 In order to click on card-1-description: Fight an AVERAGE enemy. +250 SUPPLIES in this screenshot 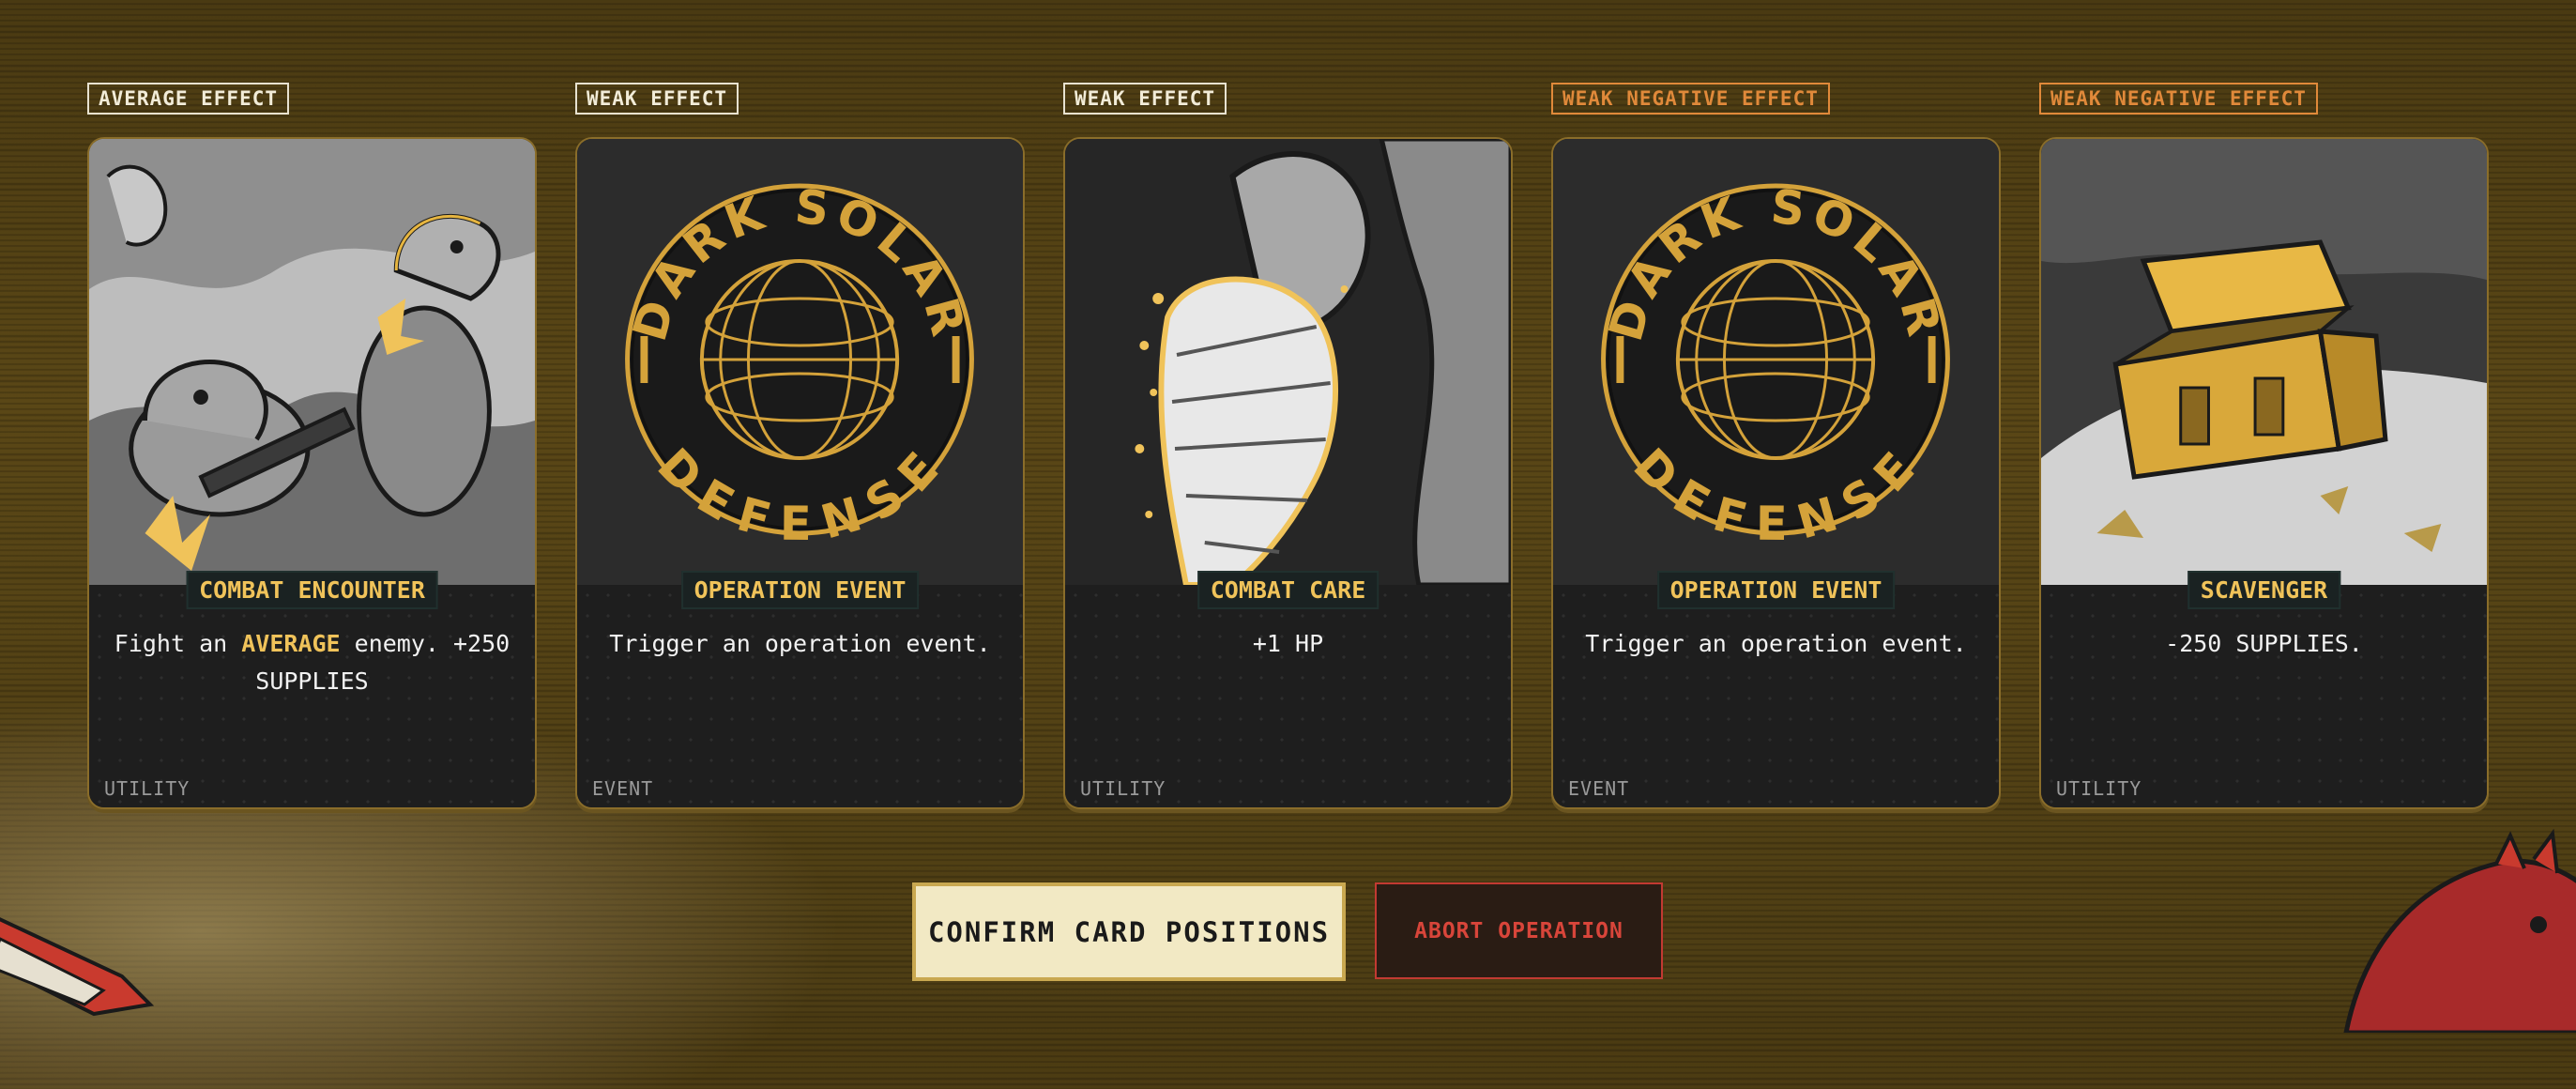, I will do `click(312, 662)`.